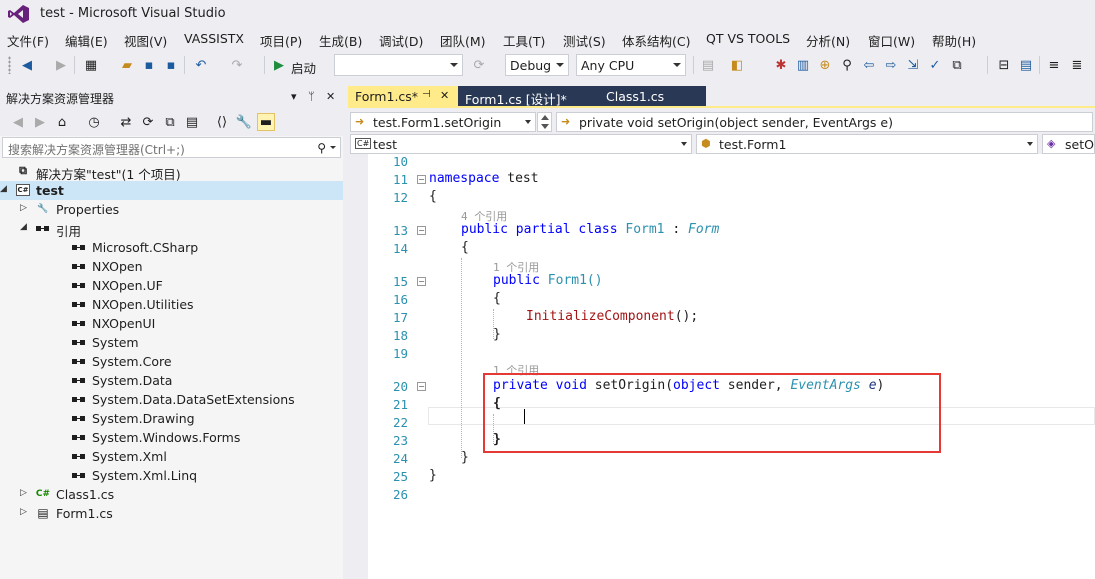 Image resolution: width=1095 pixels, height=579 pixels. Describe the element at coordinates (584, 40) in the screenshot. I see `menu-test: 测试(S)` at that location.